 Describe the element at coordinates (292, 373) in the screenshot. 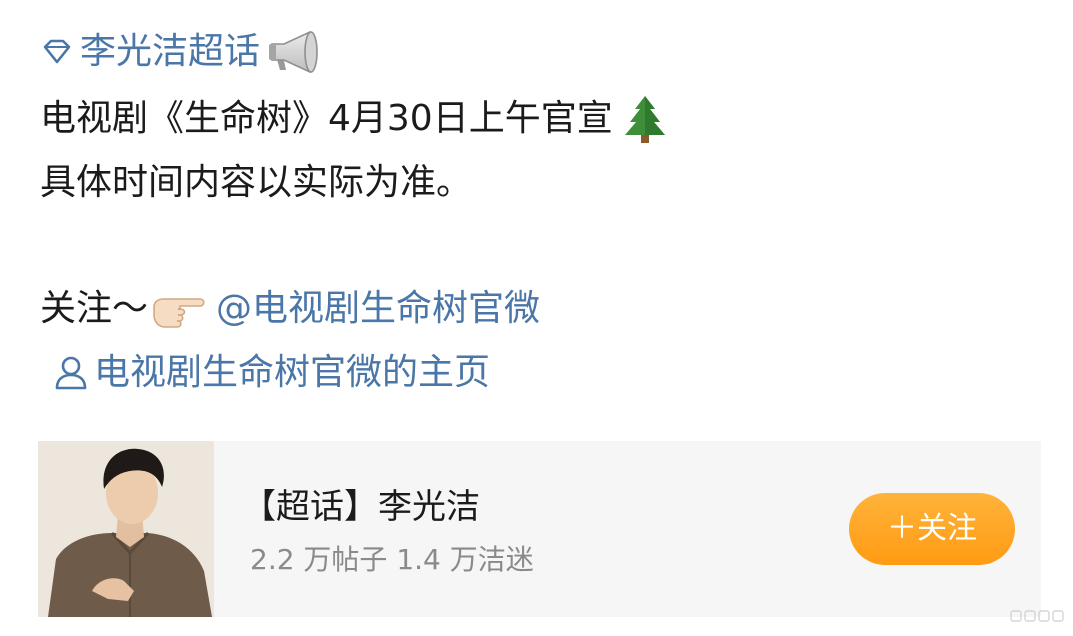

I see `homepage-link: 电视剧生命树官微的主页` at that location.